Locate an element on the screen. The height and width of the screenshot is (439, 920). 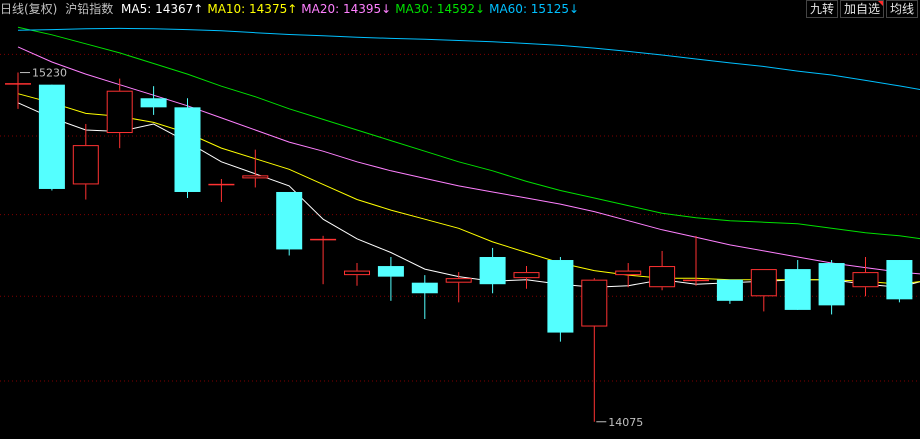
candle-19-body is located at coordinates (662, 277).